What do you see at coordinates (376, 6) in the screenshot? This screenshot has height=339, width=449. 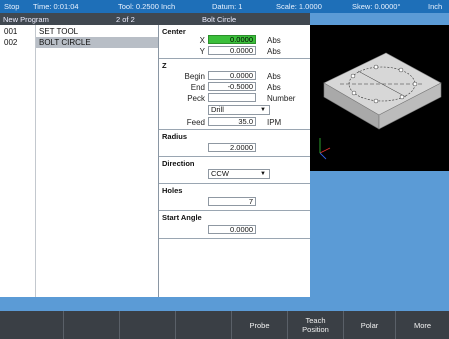 I see `skew-readout: Skew: 0.0000°` at bounding box center [376, 6].